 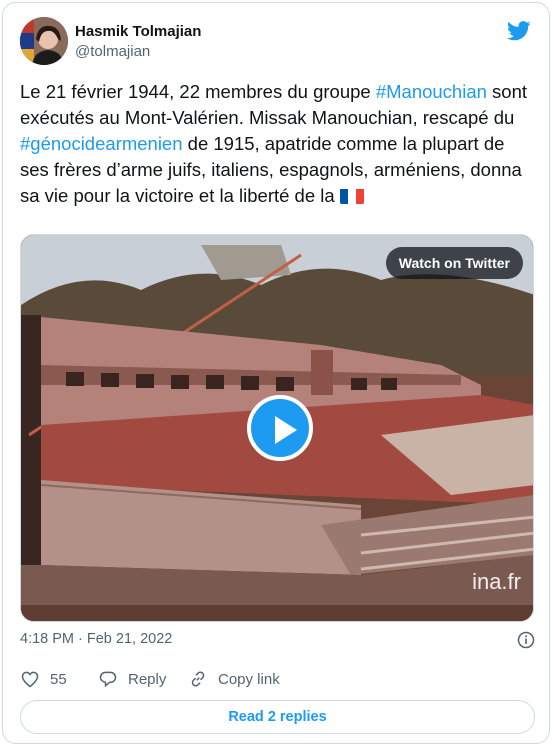 What do you see at coordinates (30, 679) in the screenshot?
I see `heart-icon` at bounding box center [30, 679].